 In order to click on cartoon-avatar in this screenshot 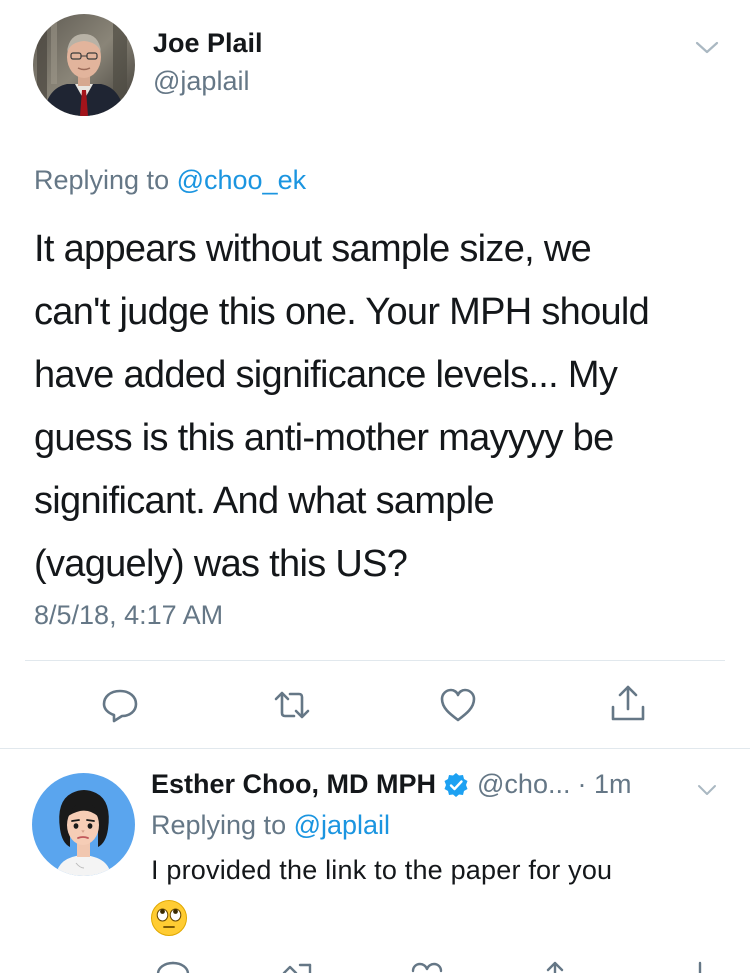, I will do `click(83, 824)`.